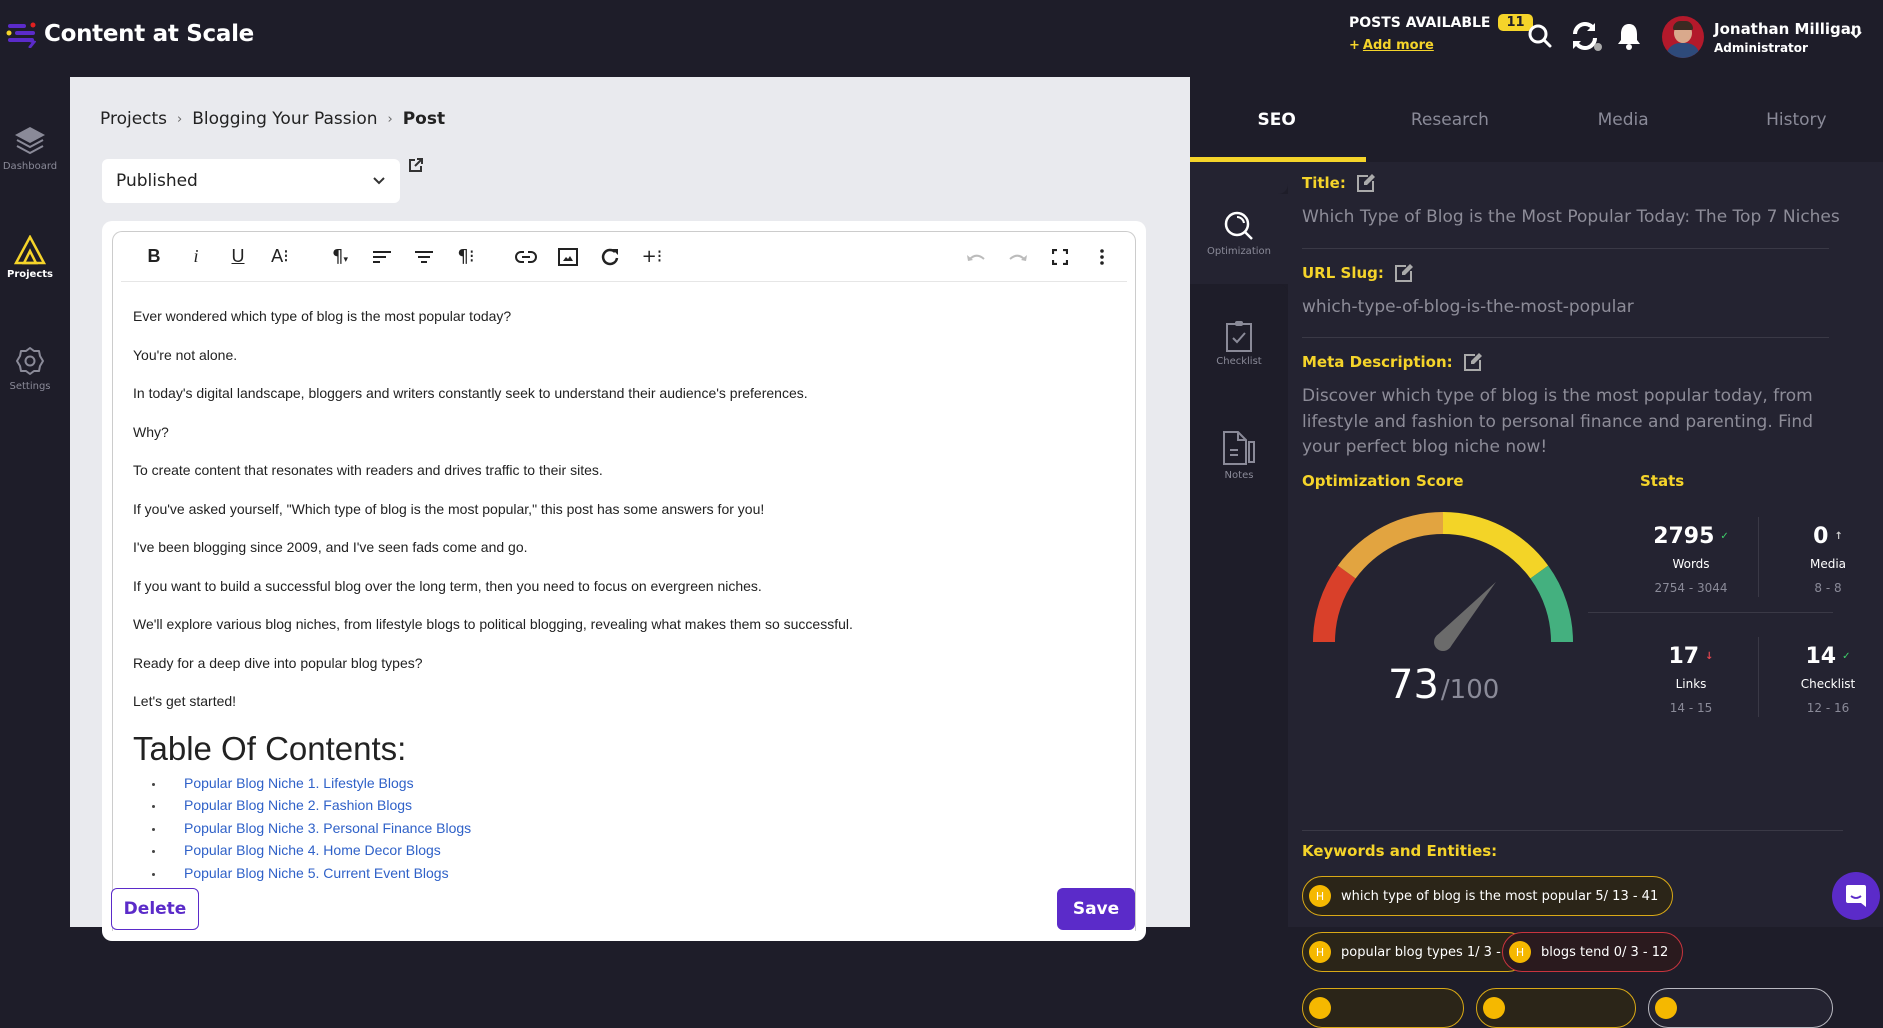 This screenshot has height=1028, width=1883. What do you see at coordinates (976, 257) in the screenshot?
I see `undo-button` at bounding box center [976, 257].